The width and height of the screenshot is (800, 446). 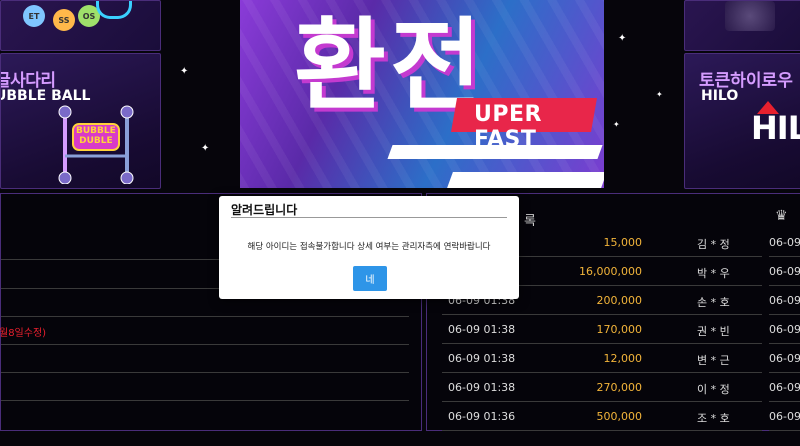 I want to click on payout-amount: 12,000, so click(x=623, y=358).